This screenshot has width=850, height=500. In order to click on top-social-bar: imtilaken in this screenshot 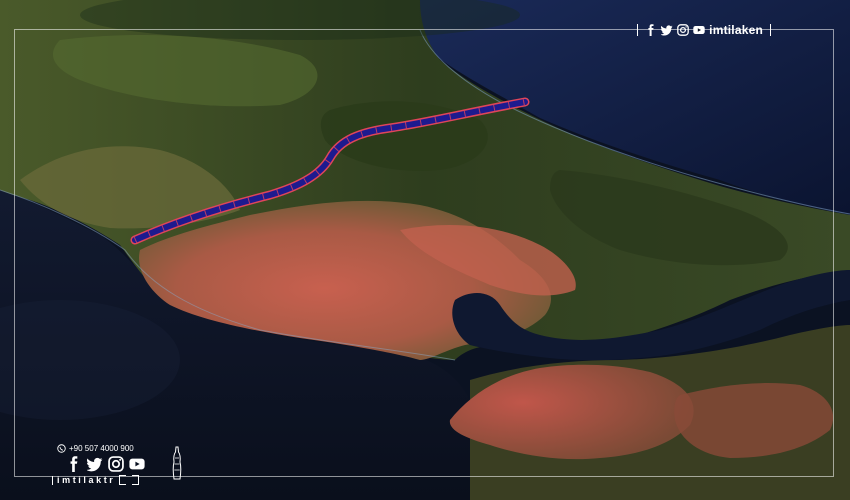, I will do `click(704, 30)`.